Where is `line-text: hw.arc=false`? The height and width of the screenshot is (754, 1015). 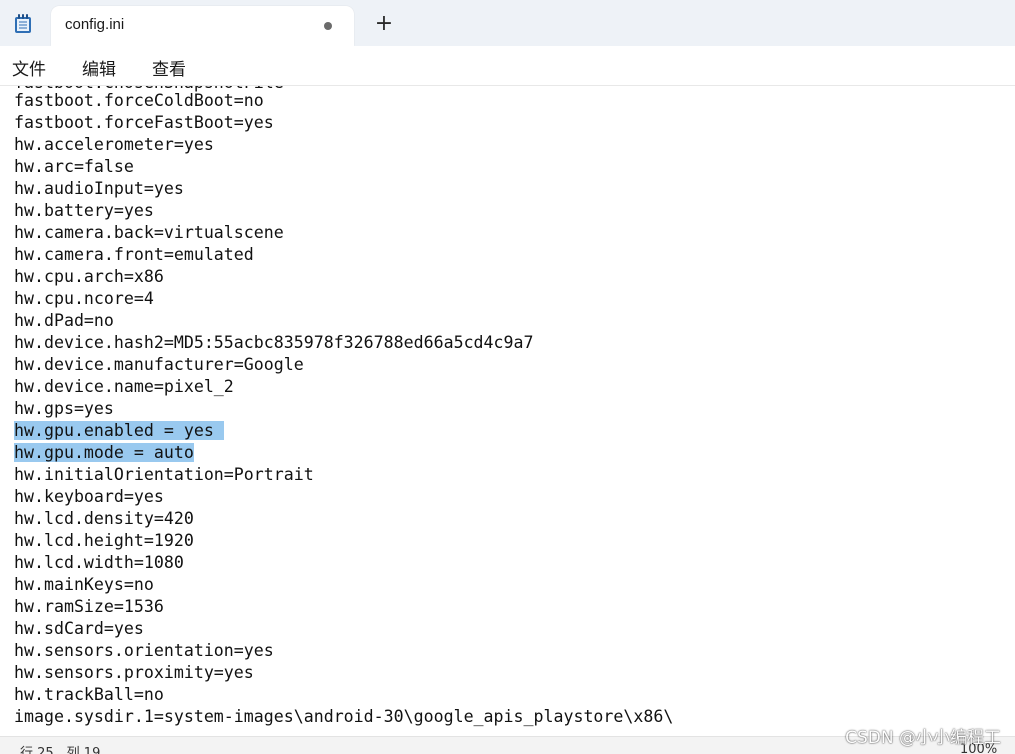 line-text: hw.arc=false is located at coordinates (74, 166).